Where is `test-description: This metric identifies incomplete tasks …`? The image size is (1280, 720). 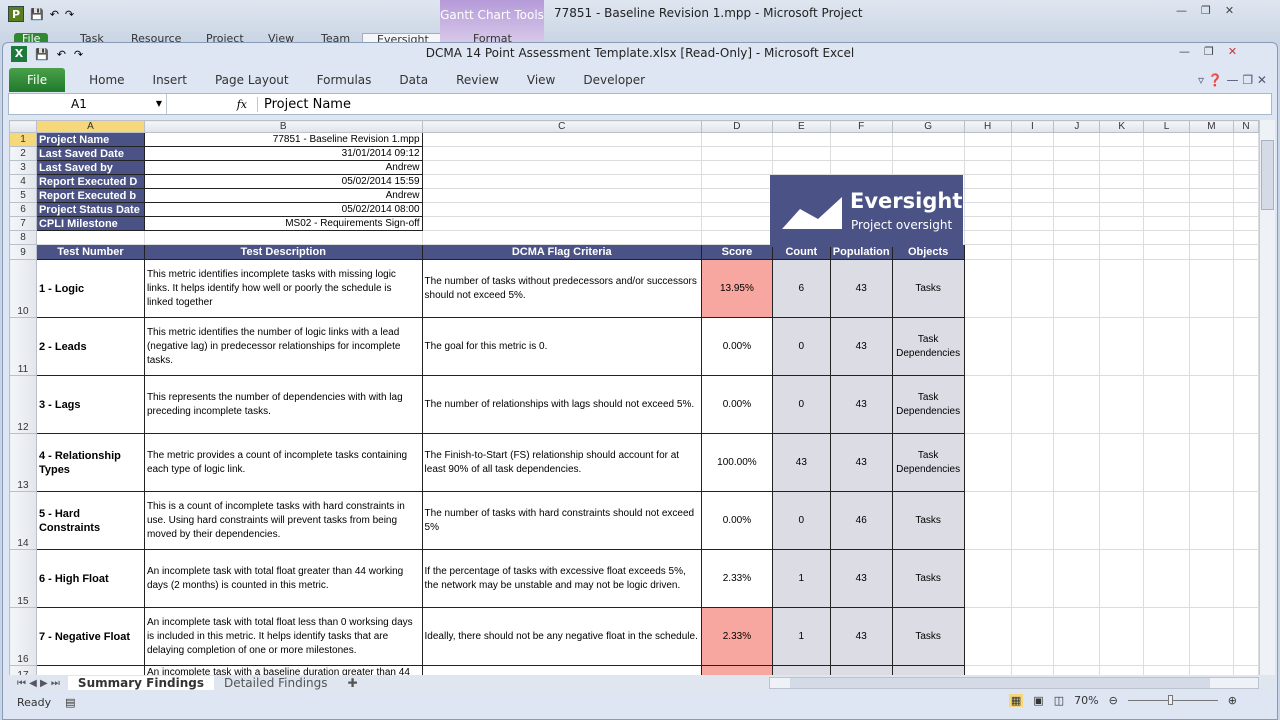 test-description: This metric identifies incomplete tasks … is located at coordinates (283, 288).